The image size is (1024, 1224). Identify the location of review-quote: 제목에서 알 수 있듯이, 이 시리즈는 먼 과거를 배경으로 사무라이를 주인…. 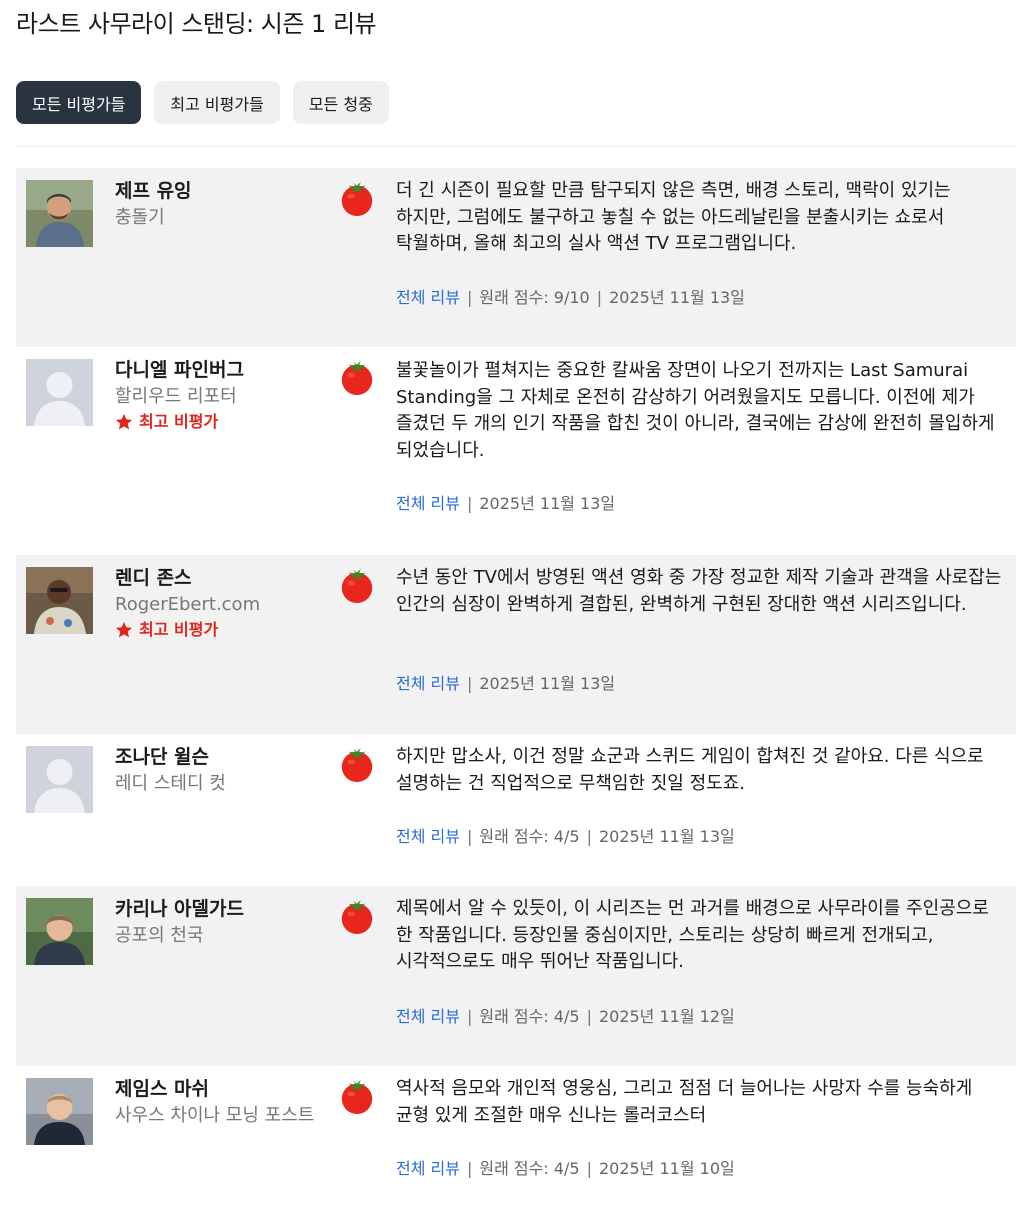
(692, 935).